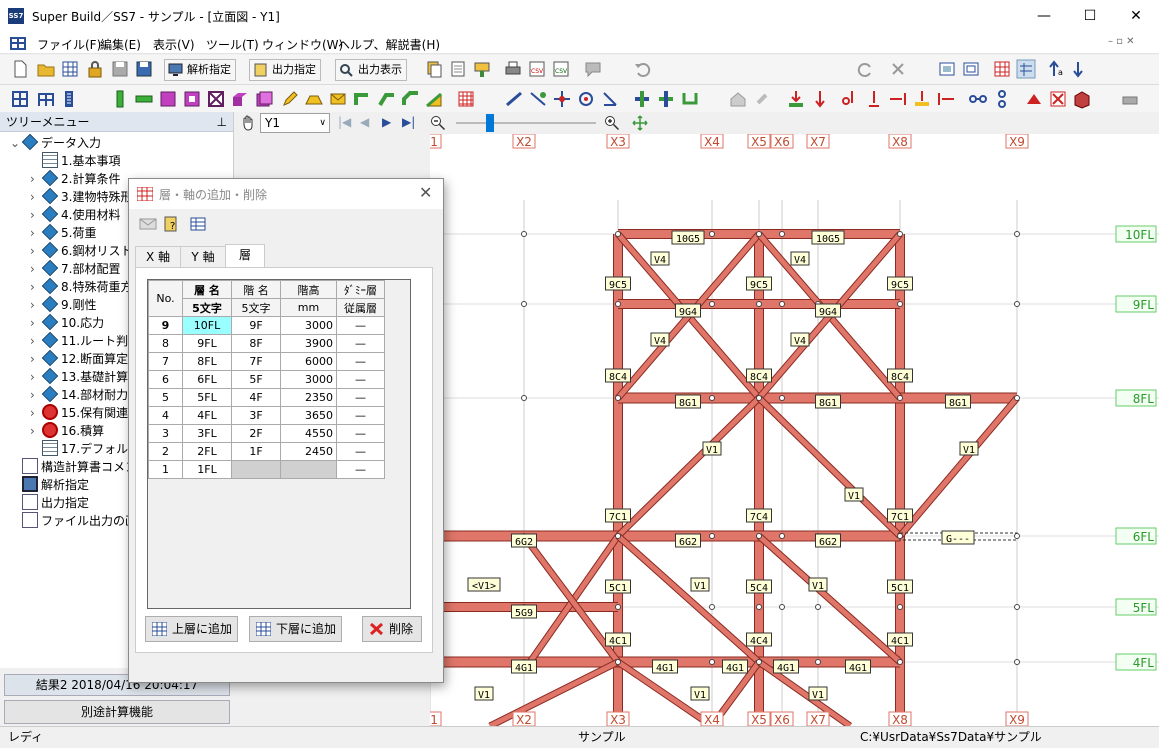 The height and width of the screenshot is (748, 1159). What do you see at coordinates (256, 325) in the screenshot?
I see `cell-floor: 9F` at bounding box center [256, 325].